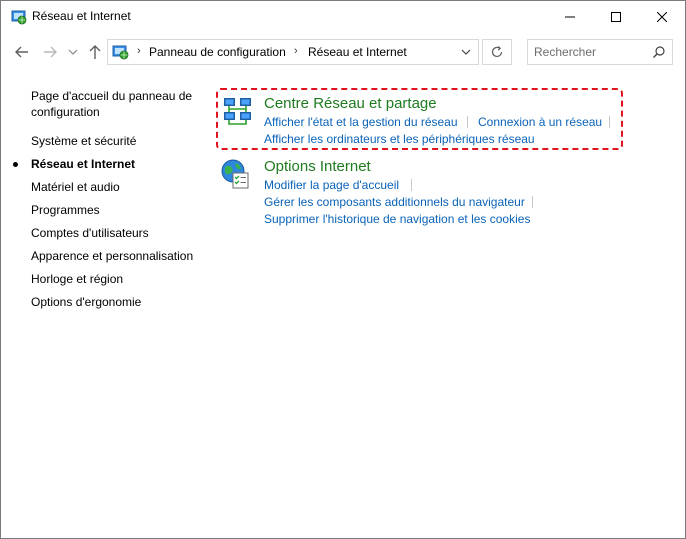 Image resolution: width=686 pixels, height=539 pixels. I want to click on close-icon, so click(662, 16).